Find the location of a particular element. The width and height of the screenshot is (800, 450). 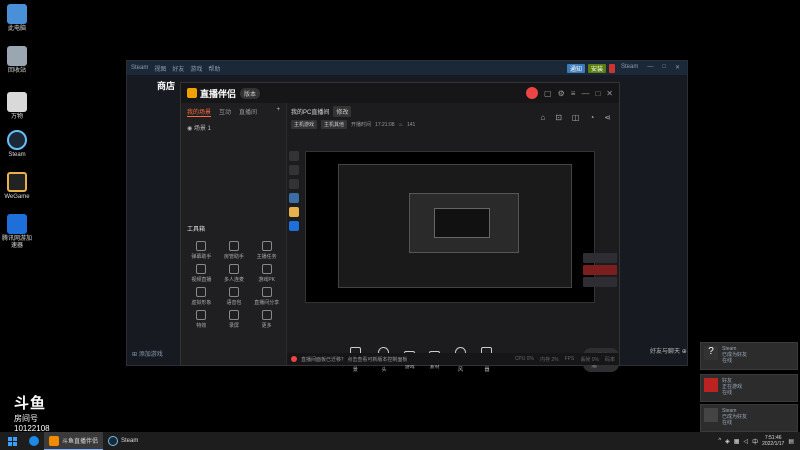

tool-tasks: 主播任务 is located at coordinates (266, 250).